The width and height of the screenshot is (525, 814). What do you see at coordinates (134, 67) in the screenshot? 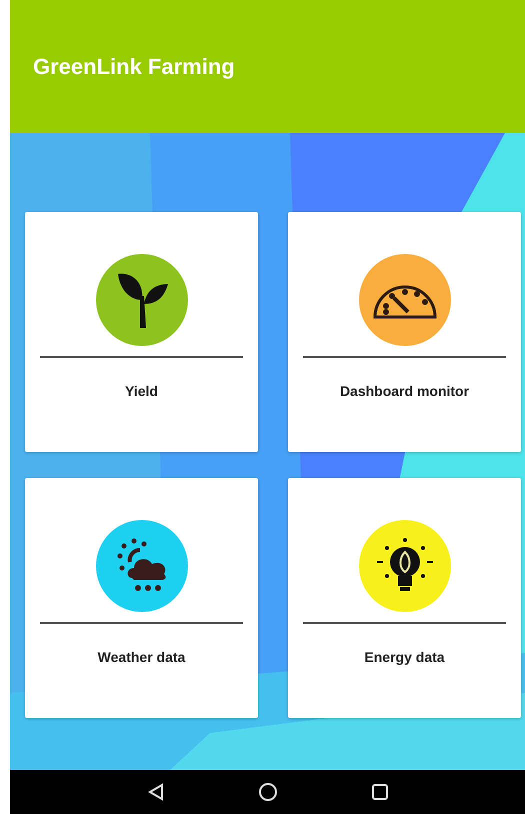
I see `app-title: GreenLink Farming` at bounding box center [134, 67].